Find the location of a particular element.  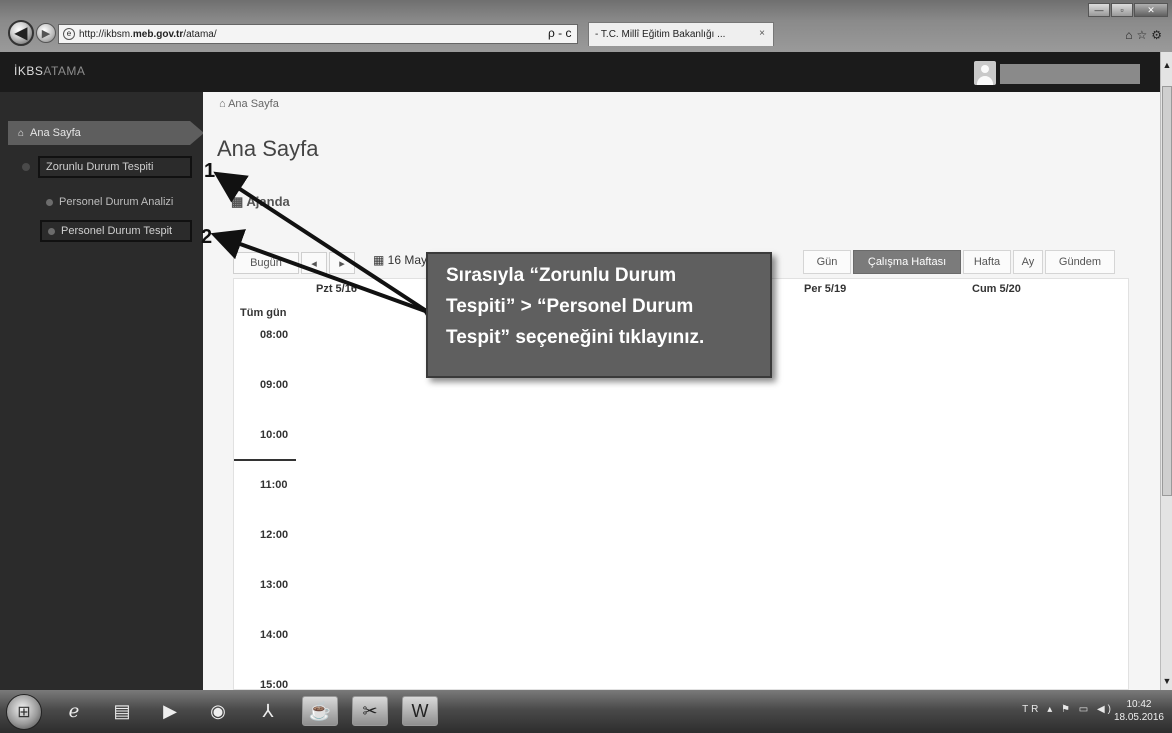

sidebar-item-label: Personel Durum Tespit is located at coordinates (117, 231).